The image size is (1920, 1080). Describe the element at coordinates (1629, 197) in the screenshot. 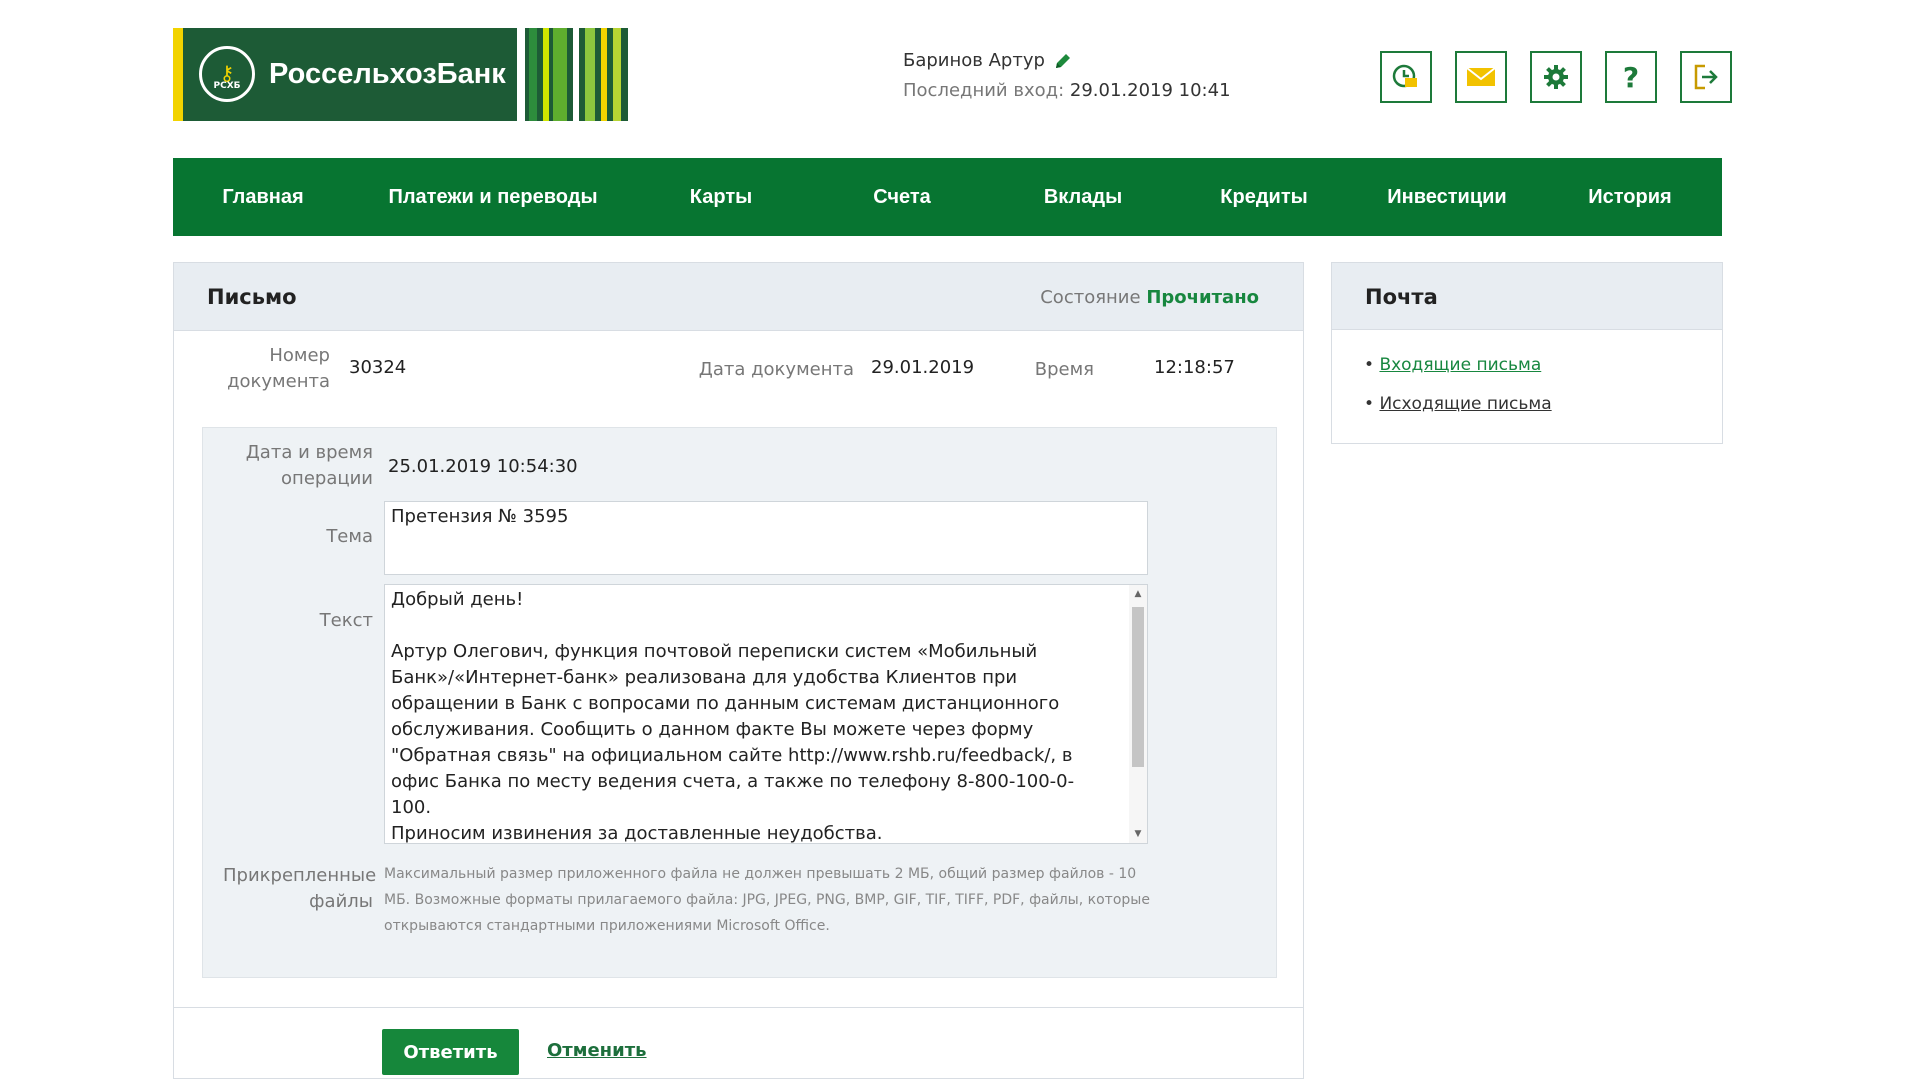

I see `nav-item-history: История` at that location.